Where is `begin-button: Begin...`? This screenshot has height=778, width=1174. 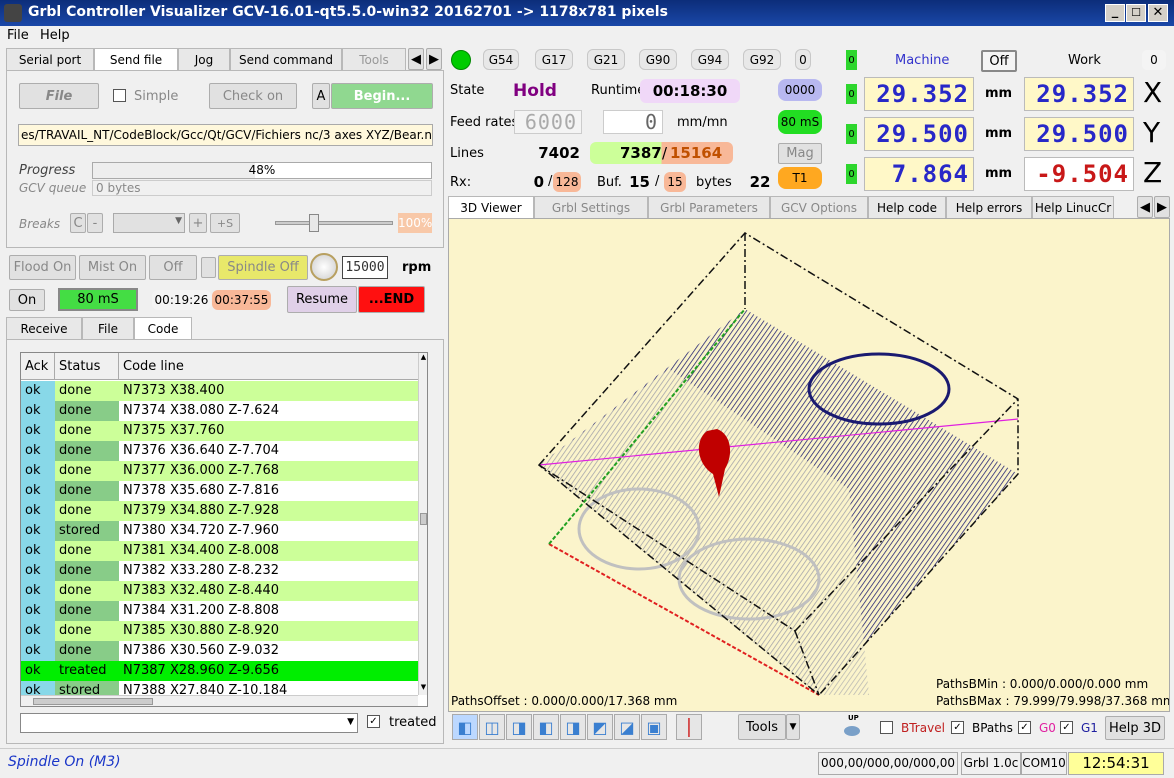 begin-button: Begin... is located at coordinates (382, 96).